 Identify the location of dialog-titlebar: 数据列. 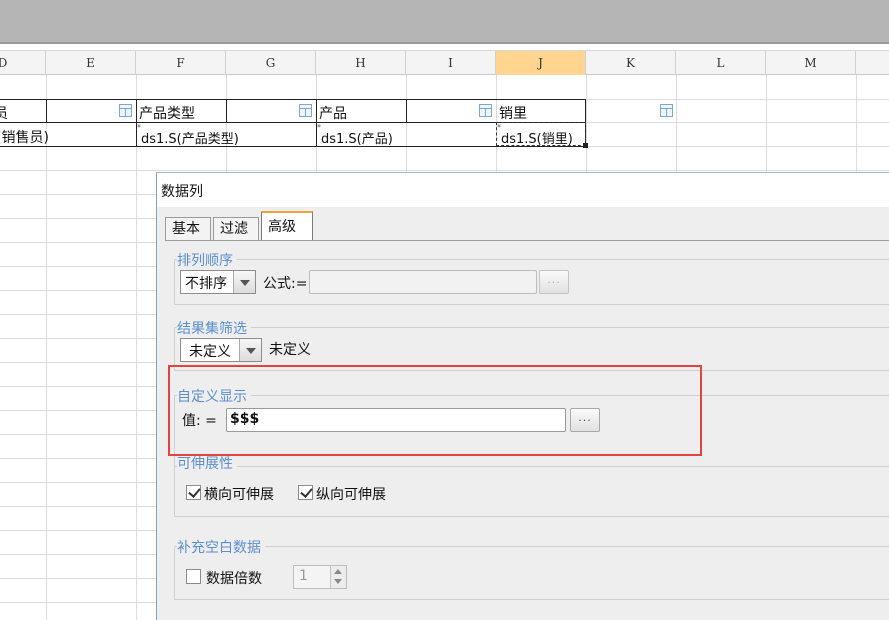
(523, 190).